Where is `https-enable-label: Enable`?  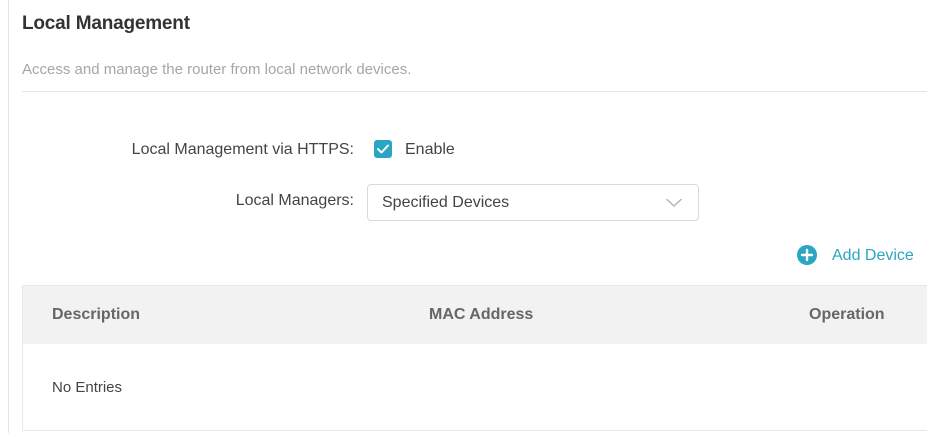
https-enable-label: Enable is located at coordinates (430, 150).